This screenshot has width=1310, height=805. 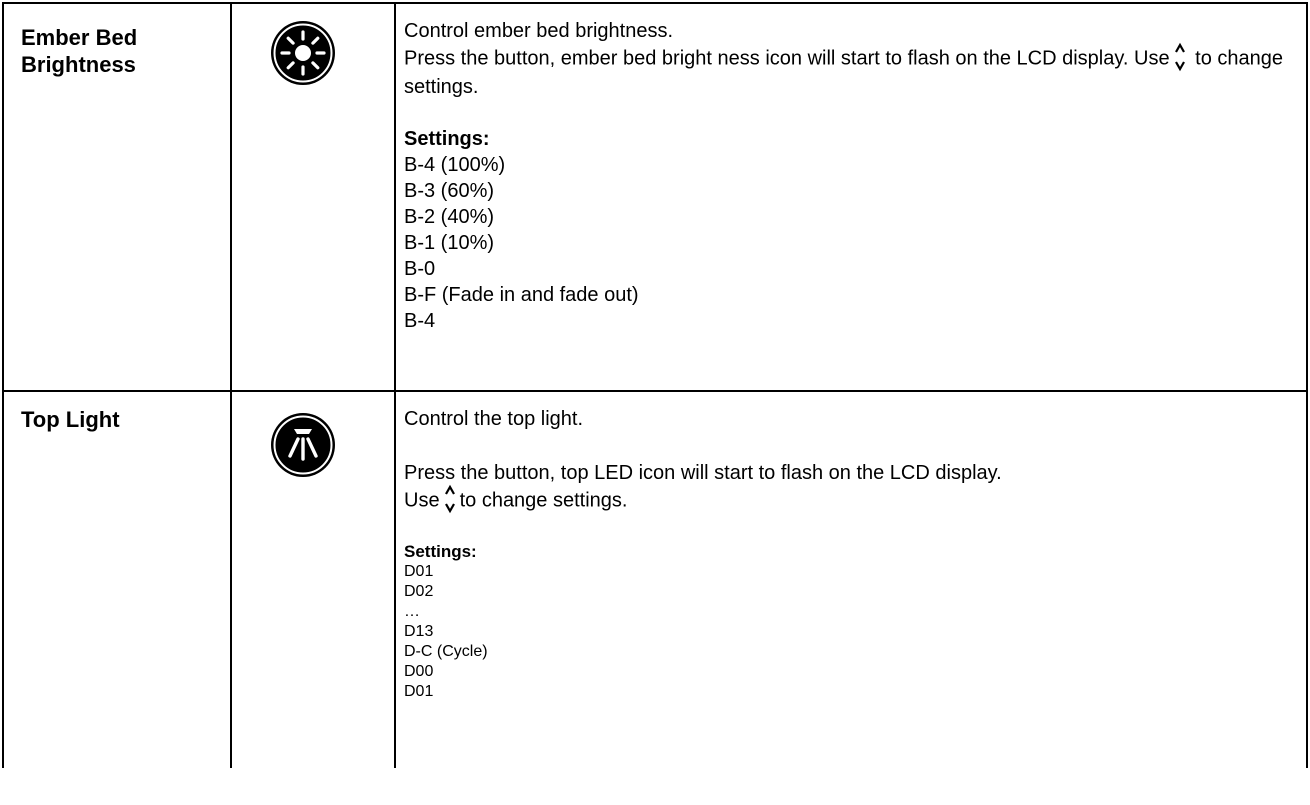 What do you see at coordinates (419, 671) in the screenshot?
I see `settings-item: D00` at bounding box center [419, 671].